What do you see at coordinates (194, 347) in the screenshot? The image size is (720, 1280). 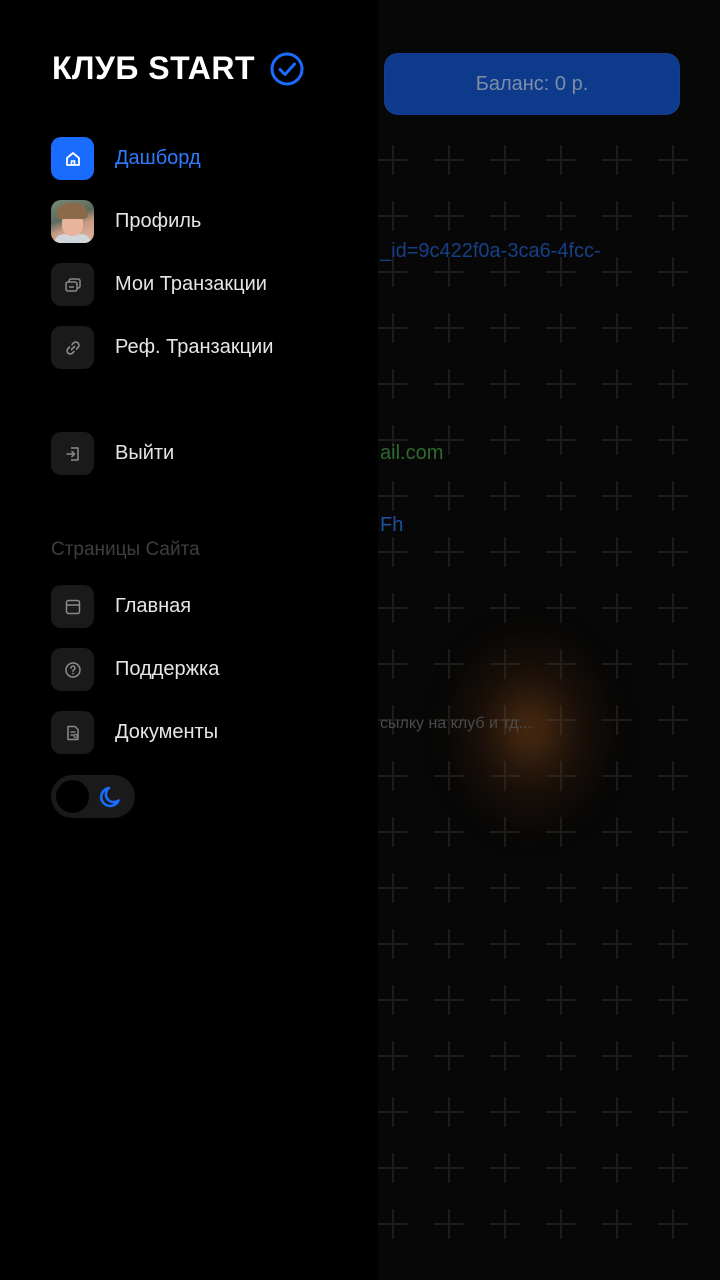 I see `nav-item-label: Реф. Транзакции` at bounding box center [194, 347].